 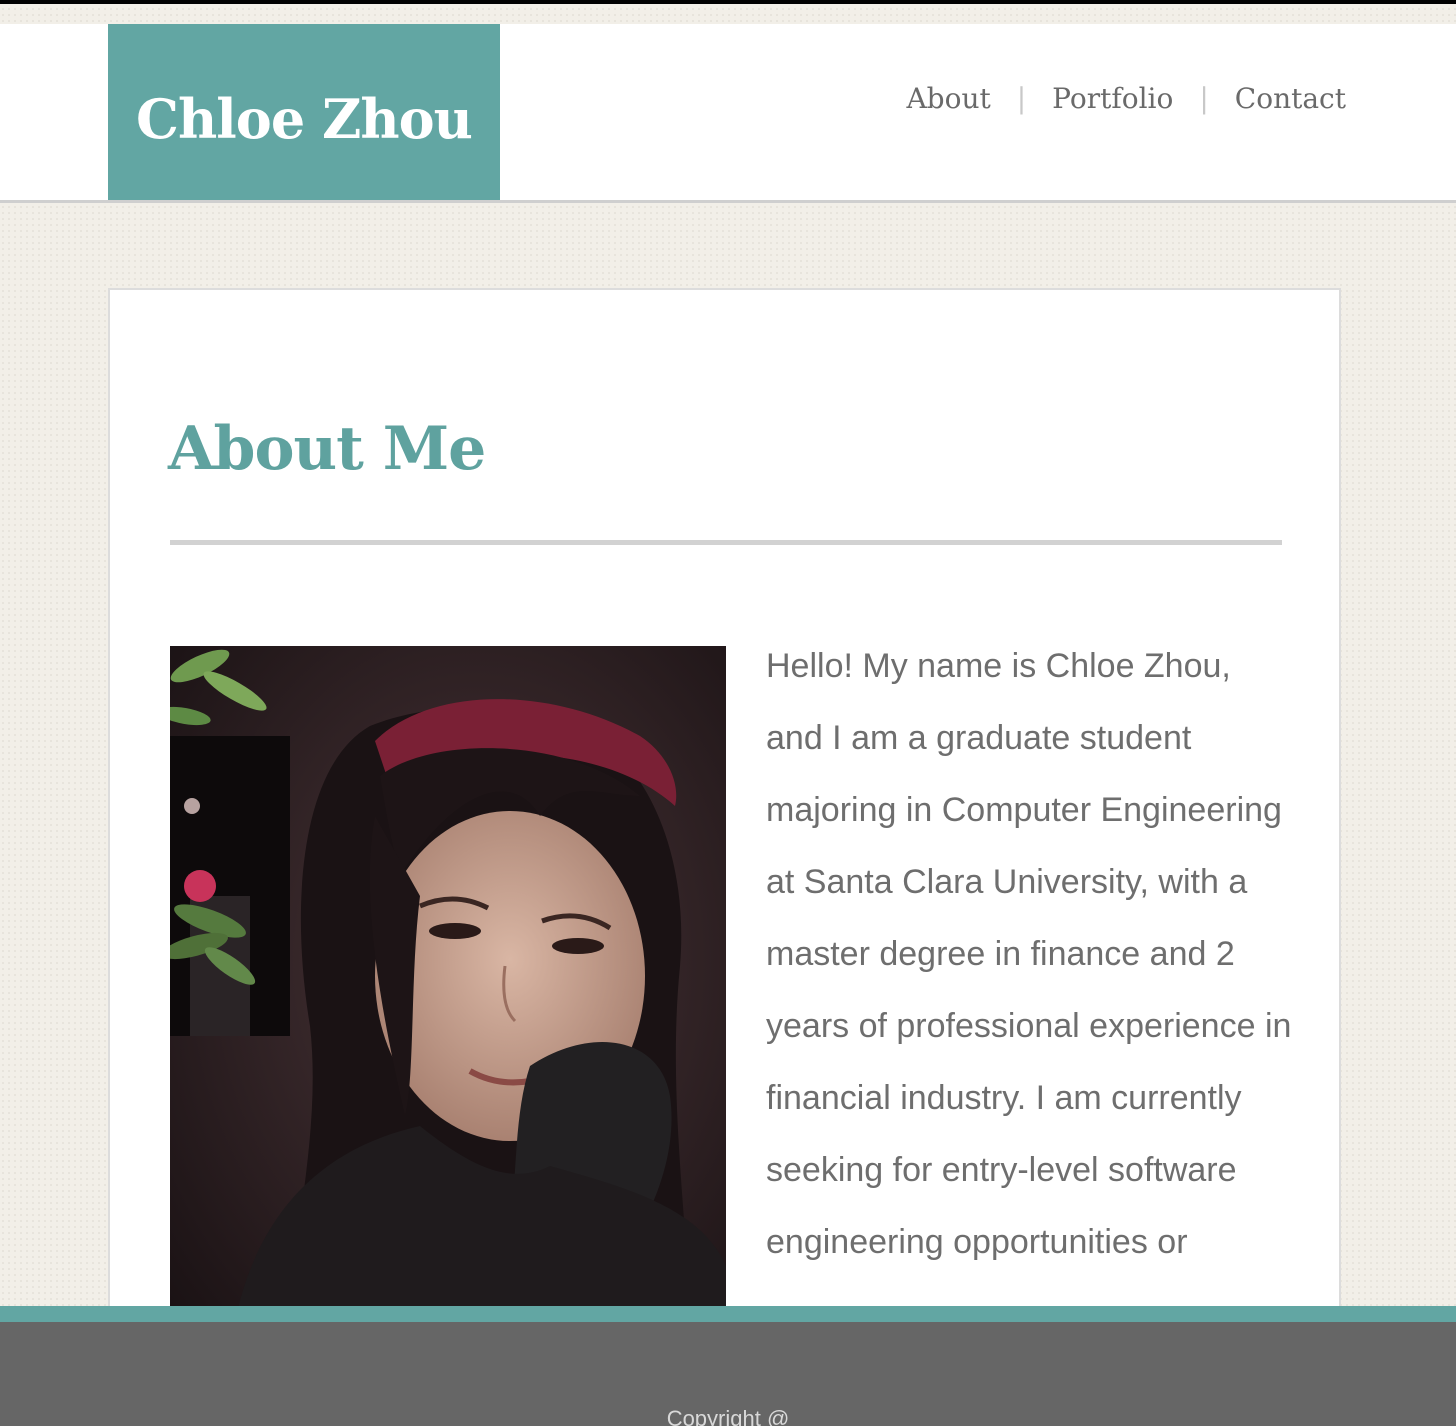 I want to click on main-nav: About | Portfolio | Contact, so click(x=1126, y=98).